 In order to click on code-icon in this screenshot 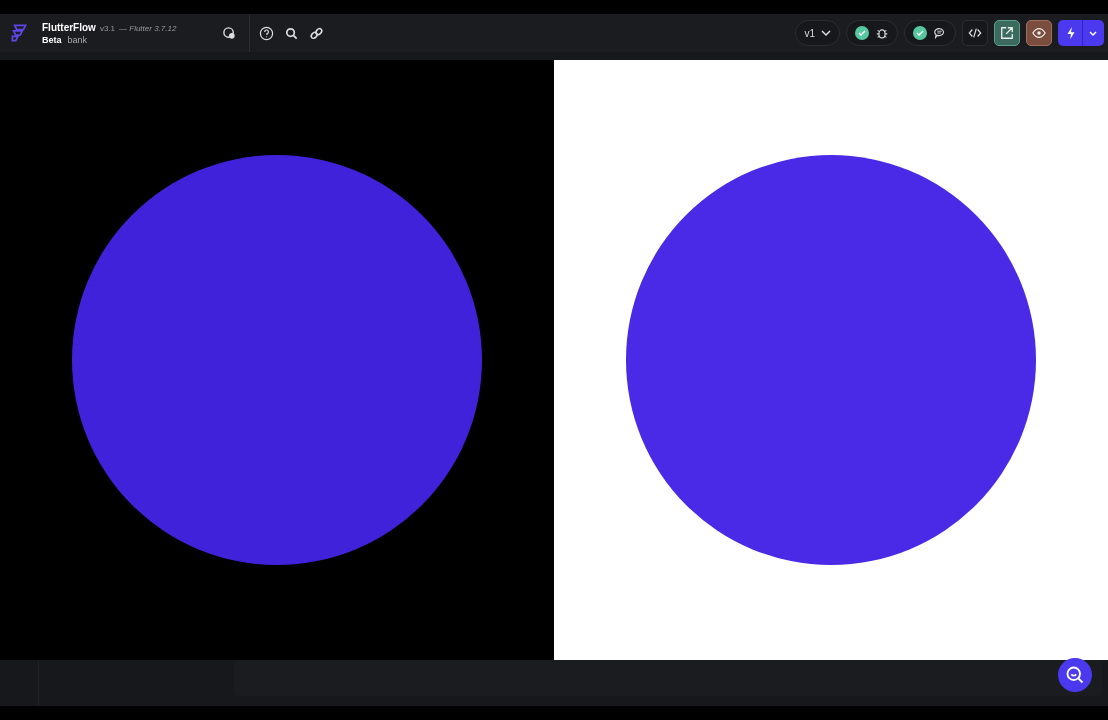, I will do `click(975, 33)`.